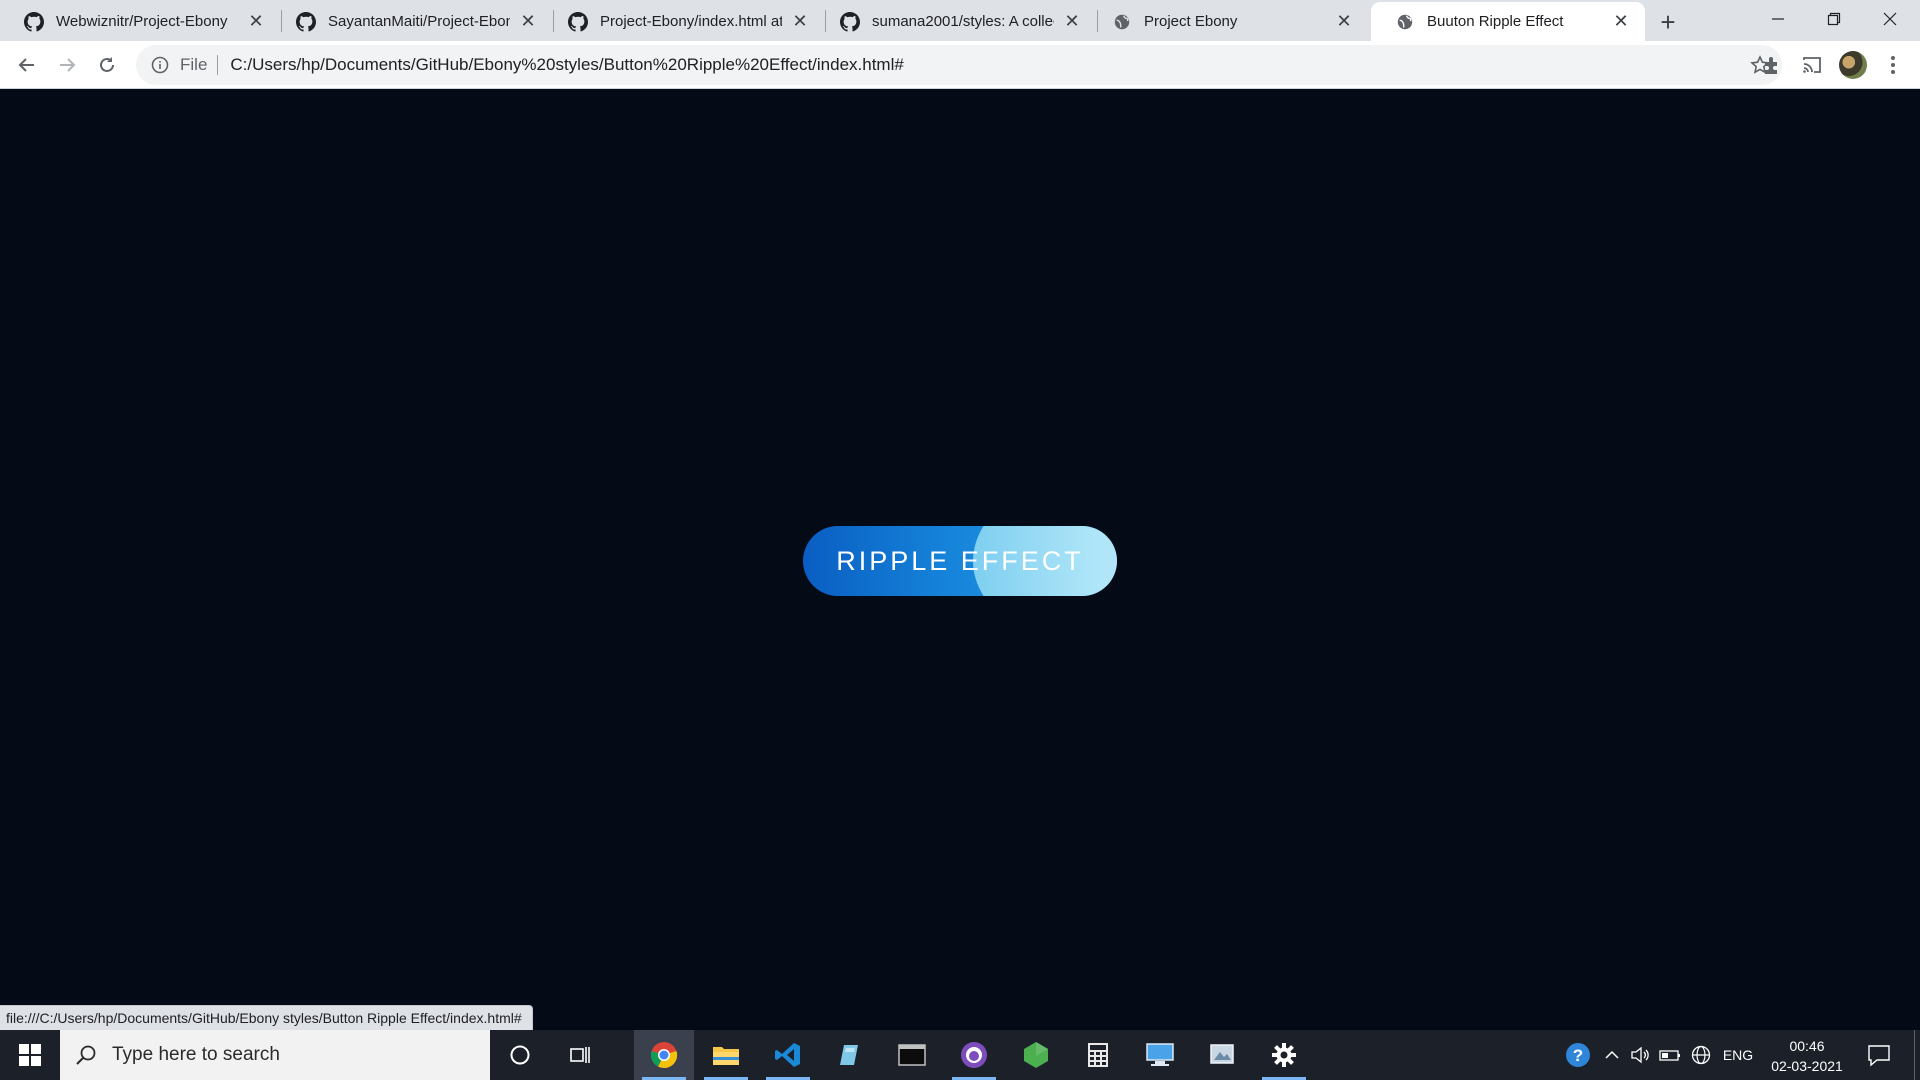 Image resolution: width=1920 pixels, height=1080 pixels. What do you see at coordinates (1191, 21) in the screenshot?
I see `tab-title: Project Ebony` at bounding box center [1191, 21].